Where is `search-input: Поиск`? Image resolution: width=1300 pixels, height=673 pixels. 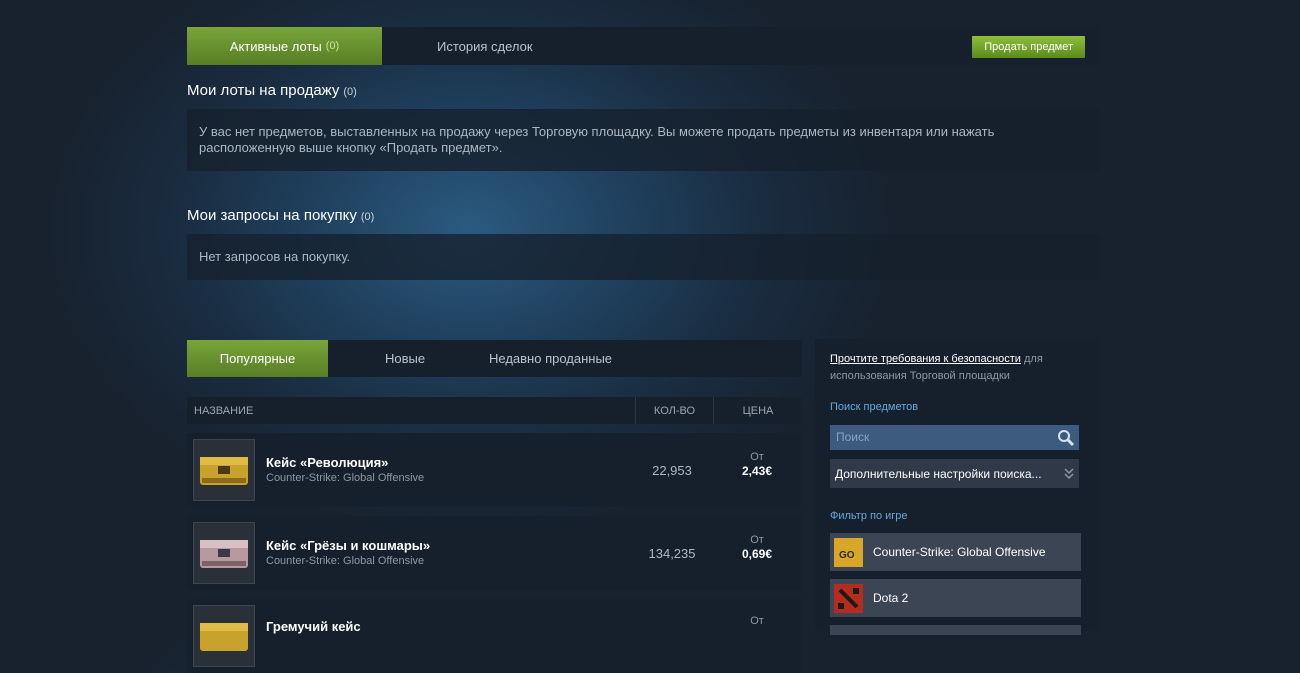 search-input: Поиск is located at coordinates (954, 437).